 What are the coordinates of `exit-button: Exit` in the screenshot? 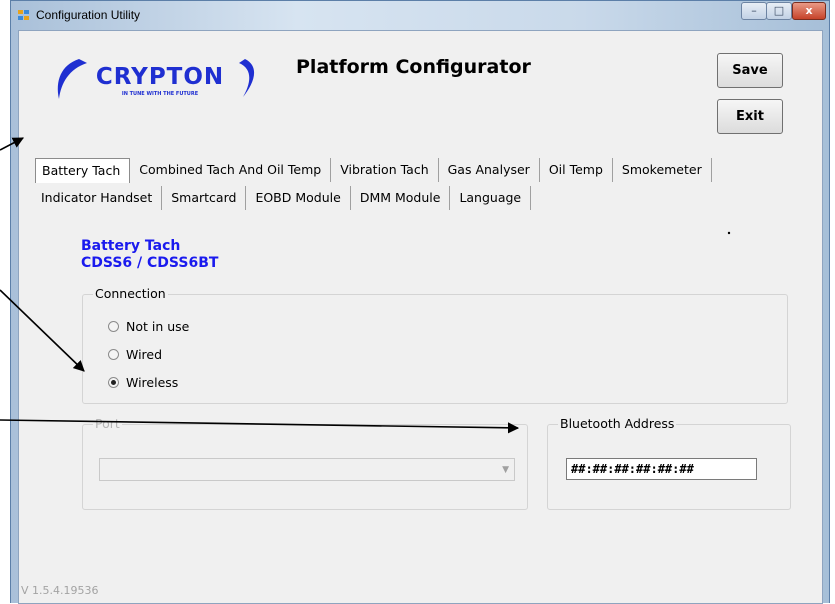 It's located at (750, 116).